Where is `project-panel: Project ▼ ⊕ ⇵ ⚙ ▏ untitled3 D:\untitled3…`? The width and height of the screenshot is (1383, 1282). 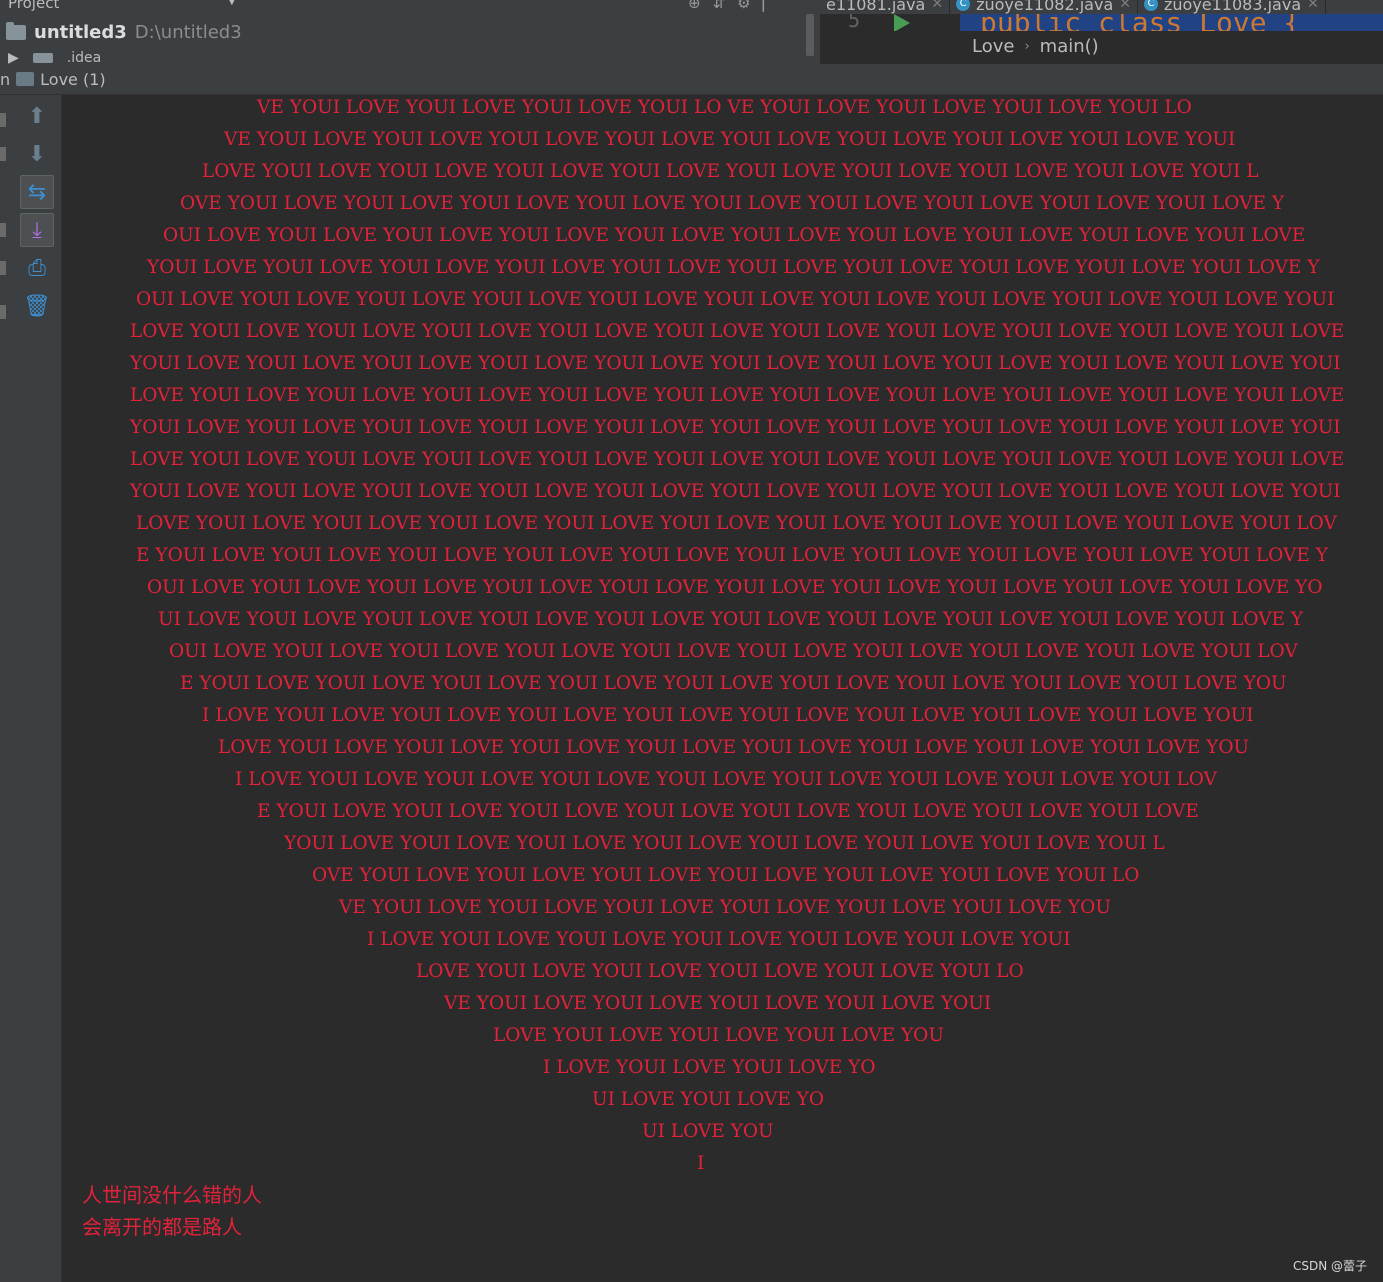 project-panel: Project ▼ ⊕ ⇵ ⚙ ▏ untitled3 D:\untitled3… is located at coordinates (409, 33).